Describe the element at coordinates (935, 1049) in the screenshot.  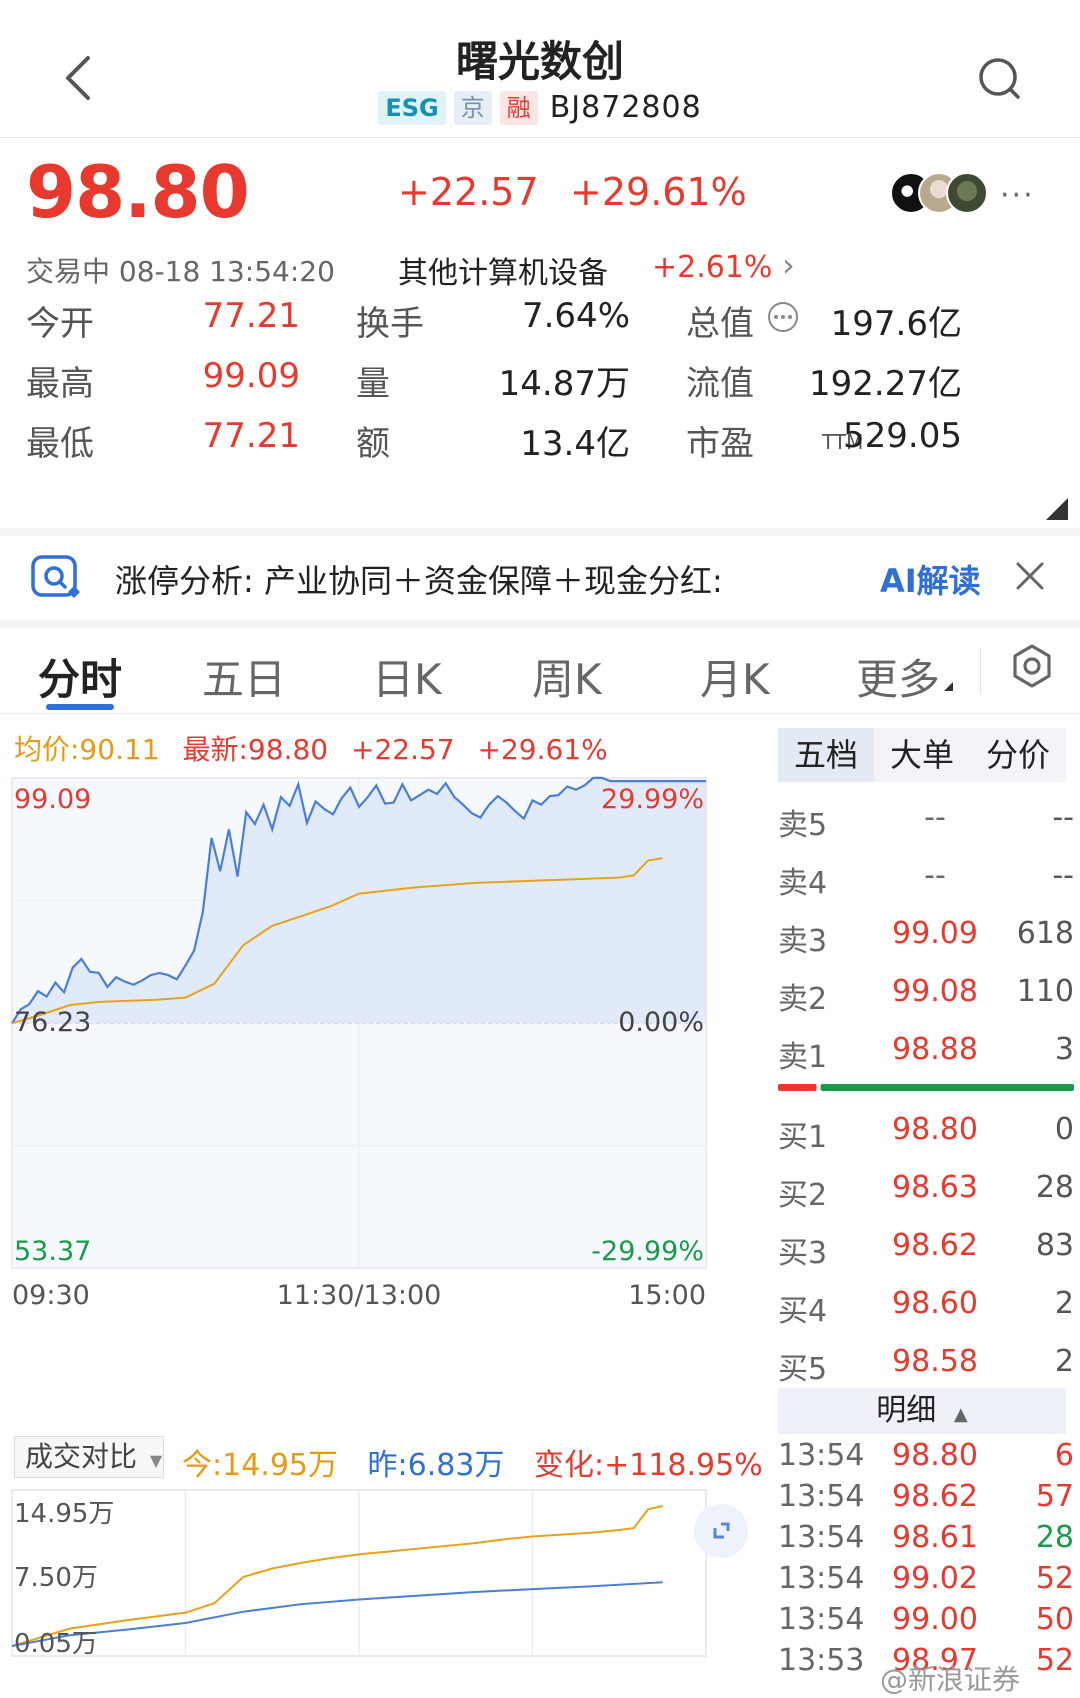
I see `ask-price: 98.88` at that location.